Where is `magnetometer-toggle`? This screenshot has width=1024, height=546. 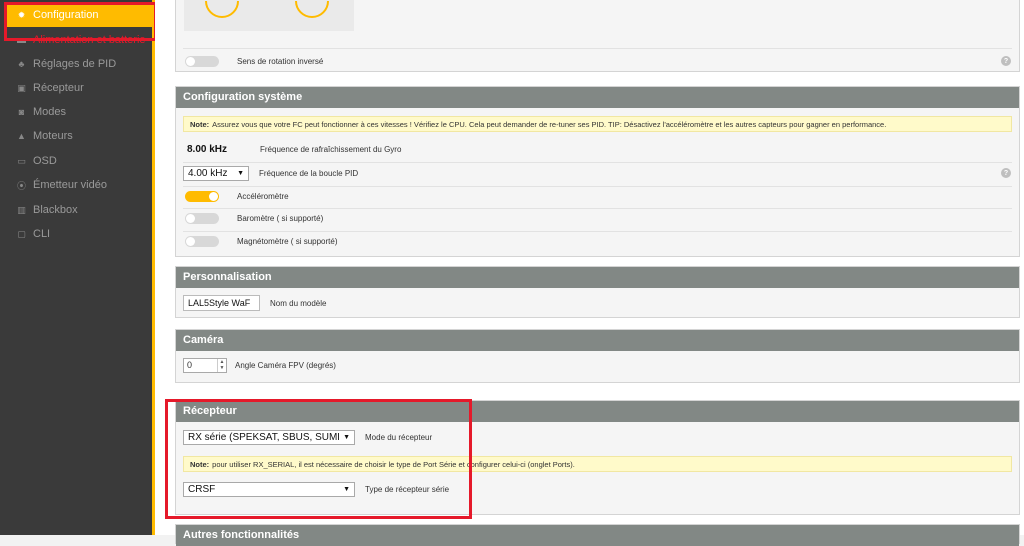 magnetometer-toggle is located at coordinates (202, 241).